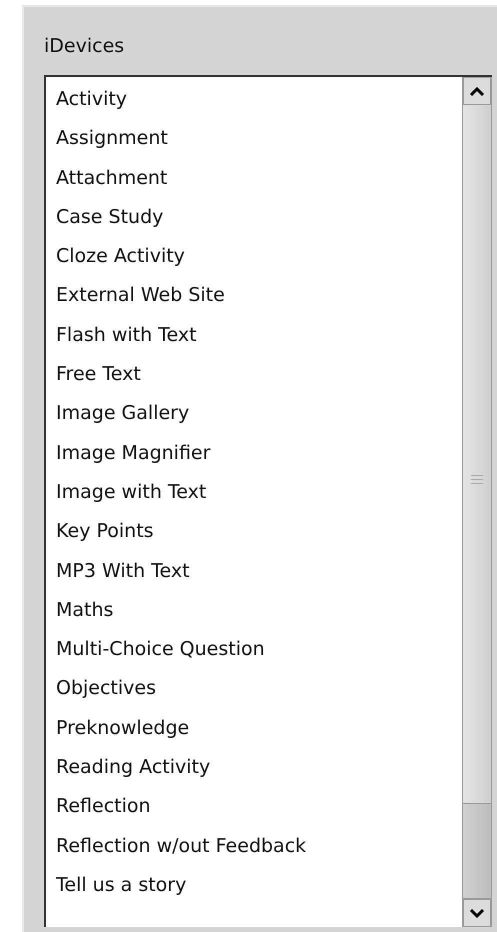 This screenshot has height=932, width=497. What do you see at coordinates (254, 178) in the screenshot?
I see `list-item: Attachment` at bounding box center [254, 178].